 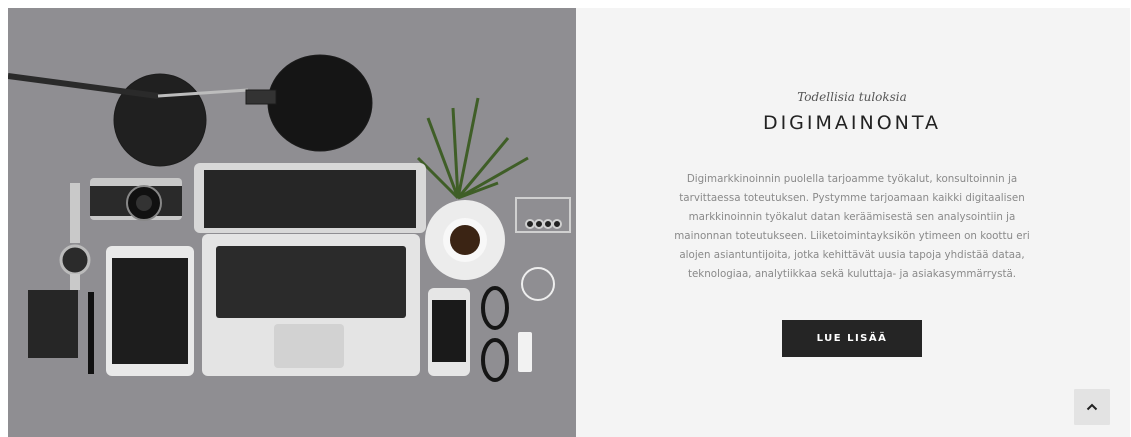 I want to click on section-title: DIGIMAINONTA, so click(x=852, y=123).